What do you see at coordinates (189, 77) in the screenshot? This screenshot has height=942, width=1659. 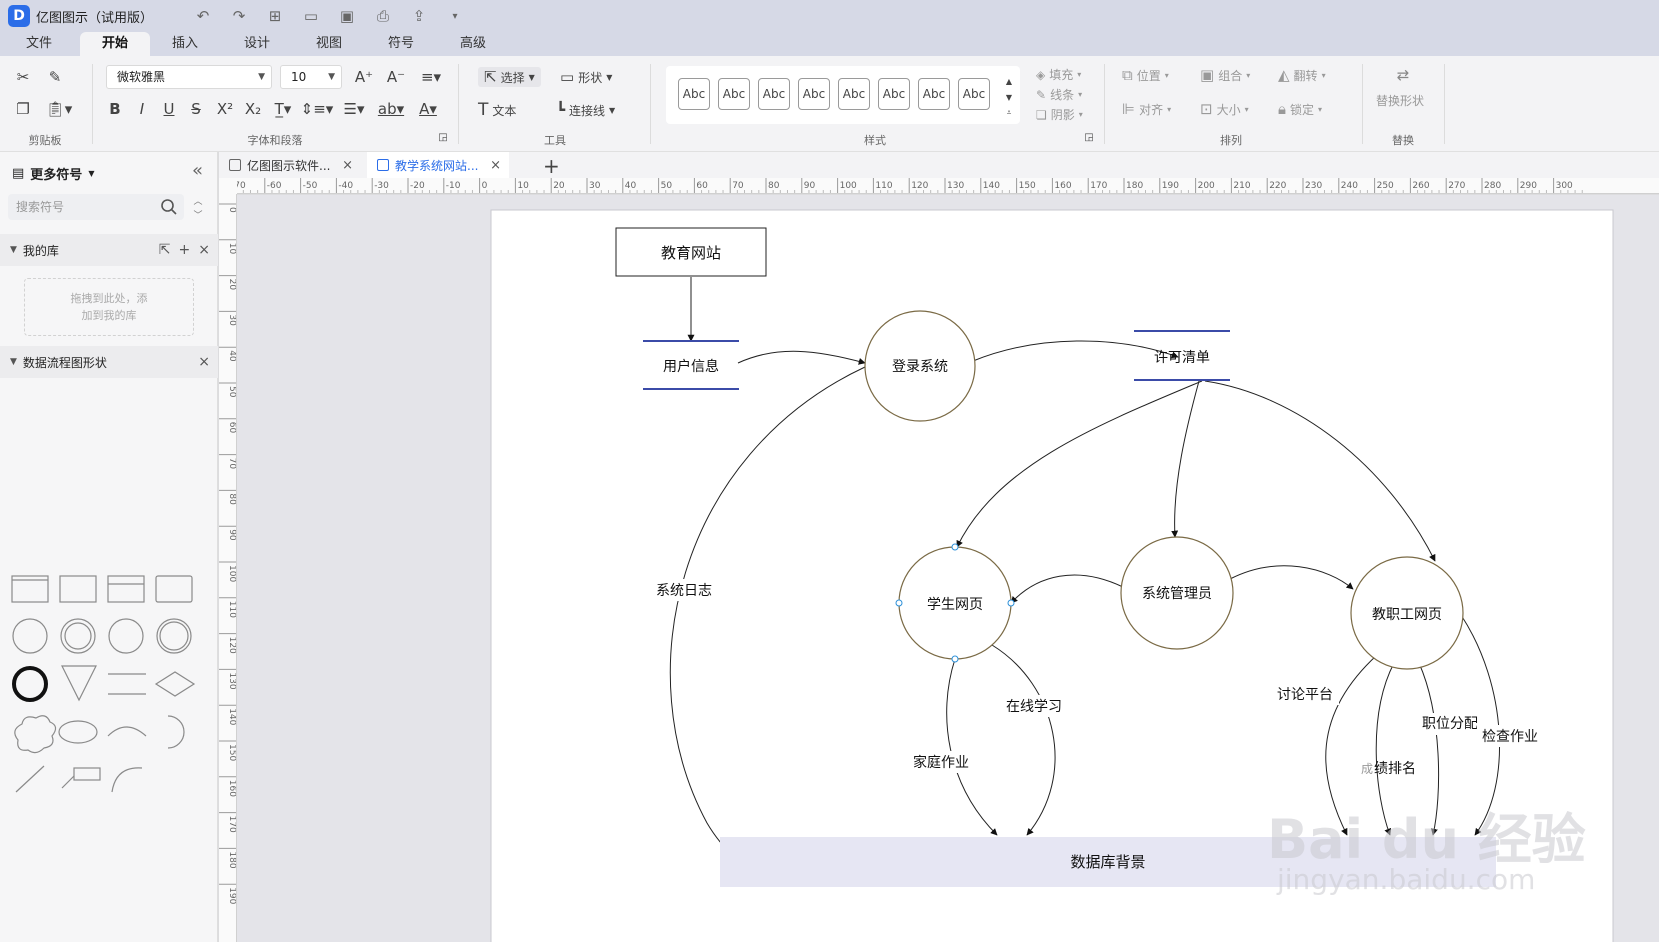 I see `font-family-select: 微软雅黑 ▼` at bounding box center [189, 77].